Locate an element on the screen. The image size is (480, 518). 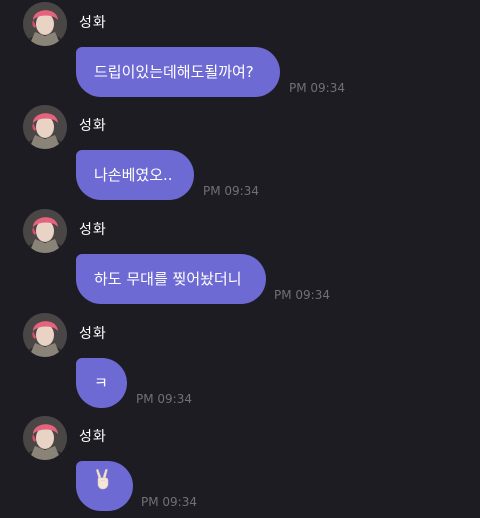
victory-hand-icon is located at coordinates (103, 485).